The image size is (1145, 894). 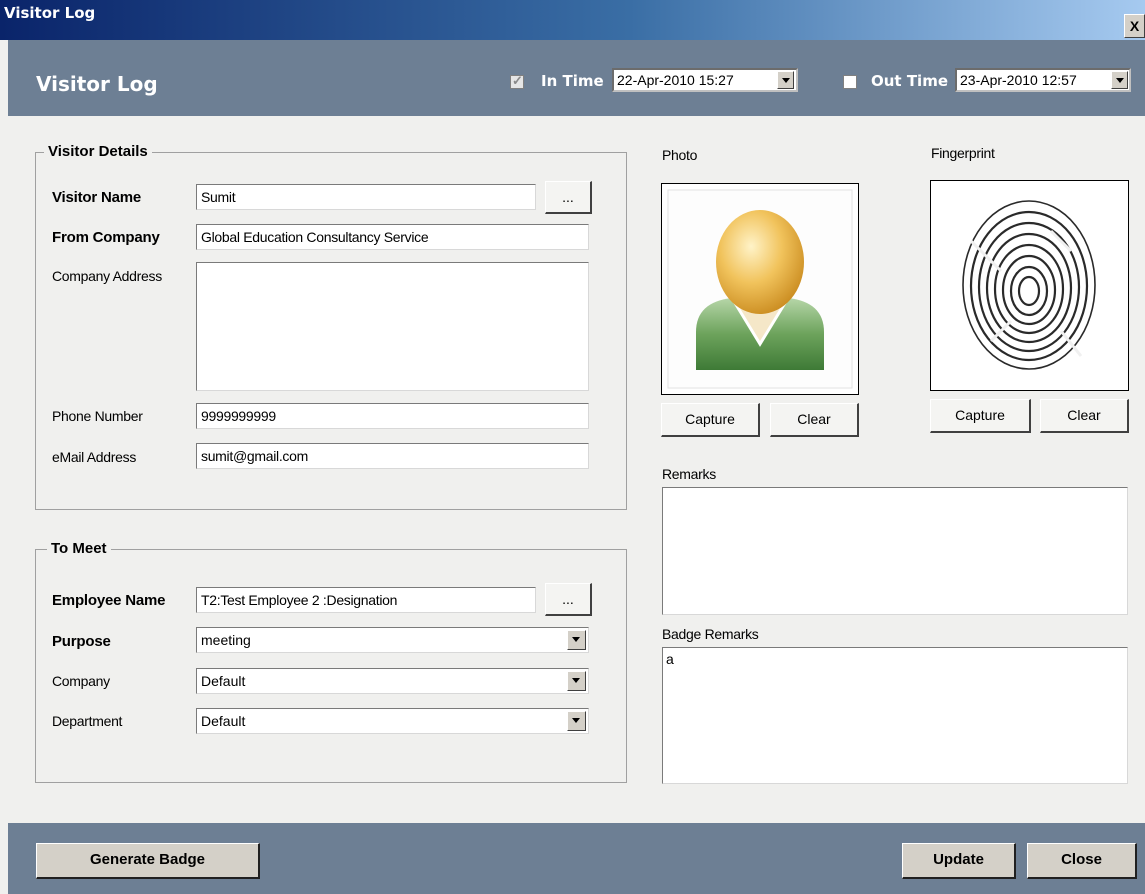 What do you see at coordinates (94, 457) in the screenshot?
I see `email-address-label: eMail Address` at bounding box center [94, 457].